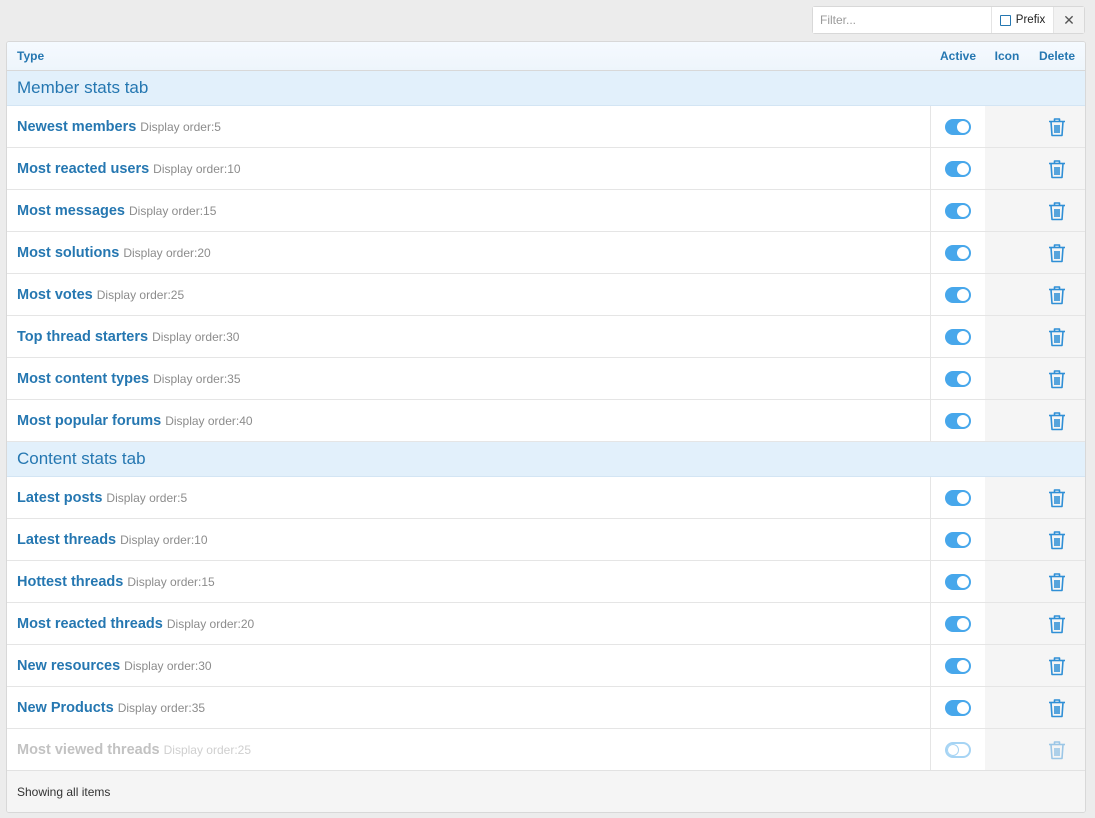 The height and width of the screenshot is (818, 1095). What do you see at coordinates (469, 336) in the screenshot?
I see `row-type-cell: Top thread starters Display order:30` at bounding box center [469, 336].